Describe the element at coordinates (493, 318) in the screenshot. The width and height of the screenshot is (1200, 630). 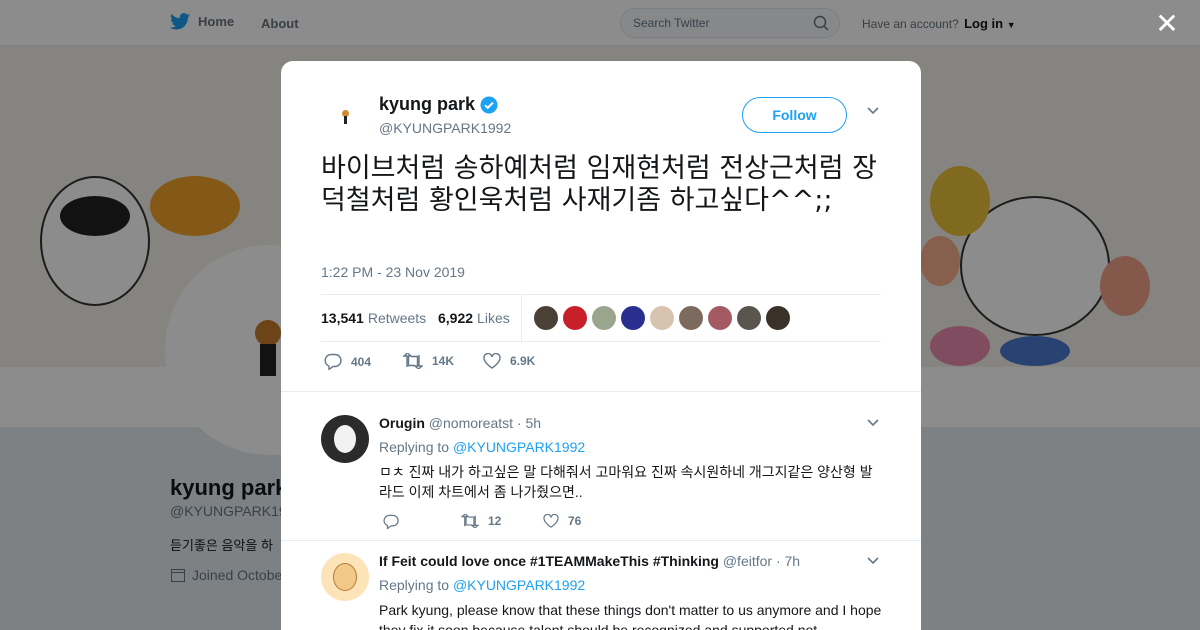
I see `likes-label: Likes` at that location.